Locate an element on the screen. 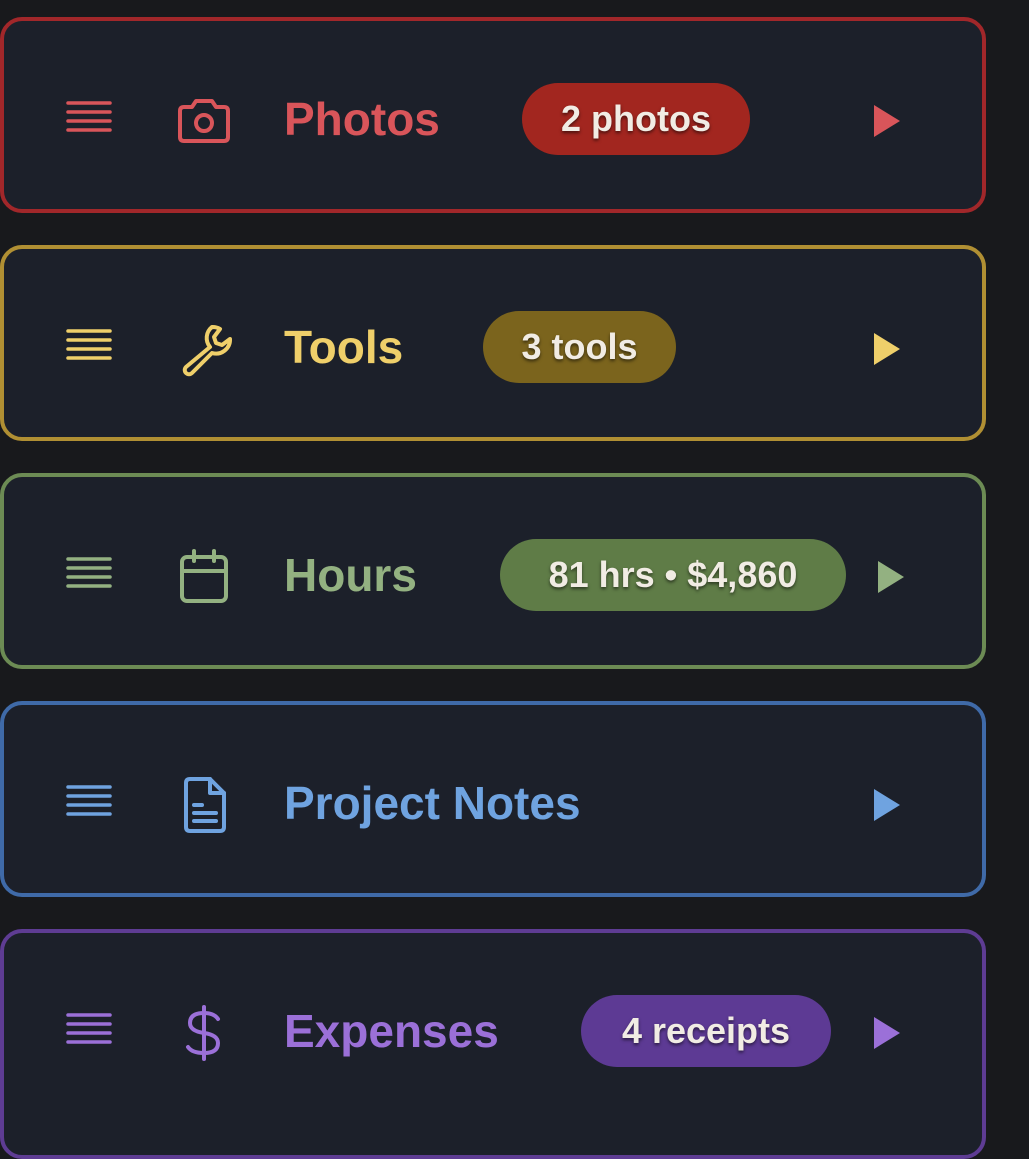  dollar-icon is located at coordinates (203, 1033).